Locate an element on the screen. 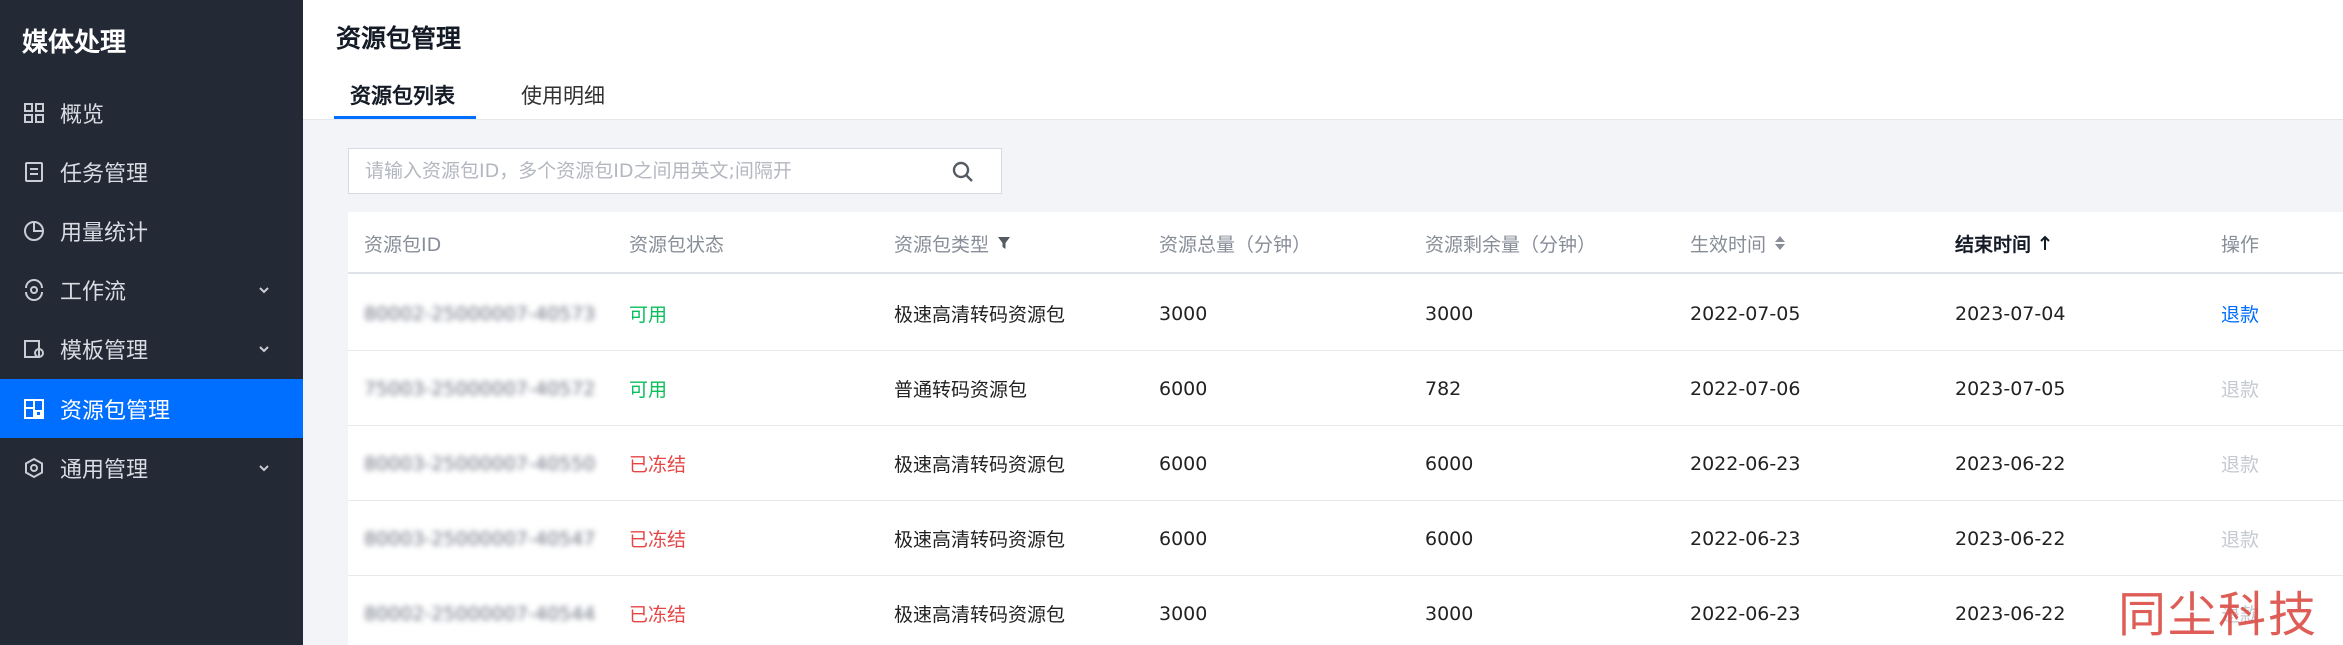 The width and height of the screenshot is (2343, 645). sidebar-item-workflow: 工作流 is located at coordinates (151, 289).